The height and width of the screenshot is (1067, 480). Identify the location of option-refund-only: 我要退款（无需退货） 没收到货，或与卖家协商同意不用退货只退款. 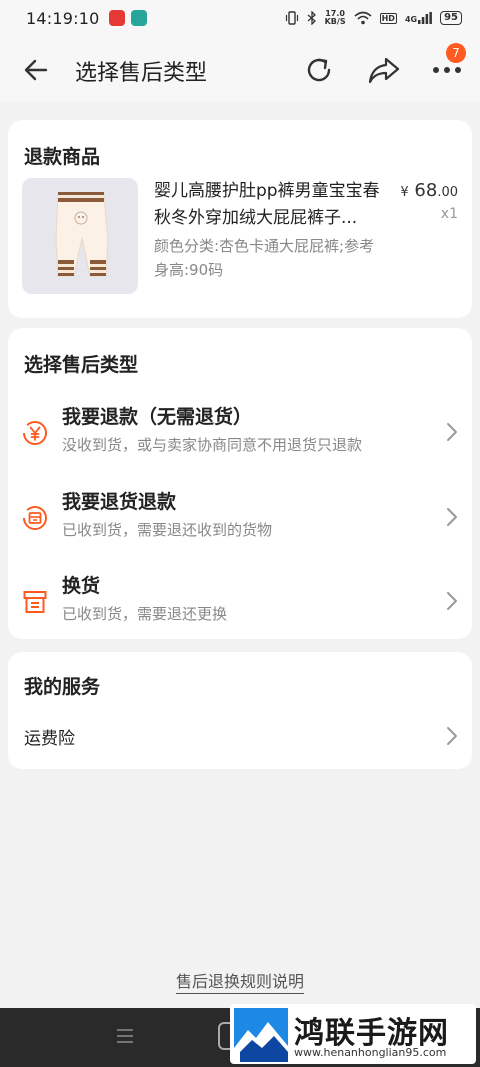
(240, 440).